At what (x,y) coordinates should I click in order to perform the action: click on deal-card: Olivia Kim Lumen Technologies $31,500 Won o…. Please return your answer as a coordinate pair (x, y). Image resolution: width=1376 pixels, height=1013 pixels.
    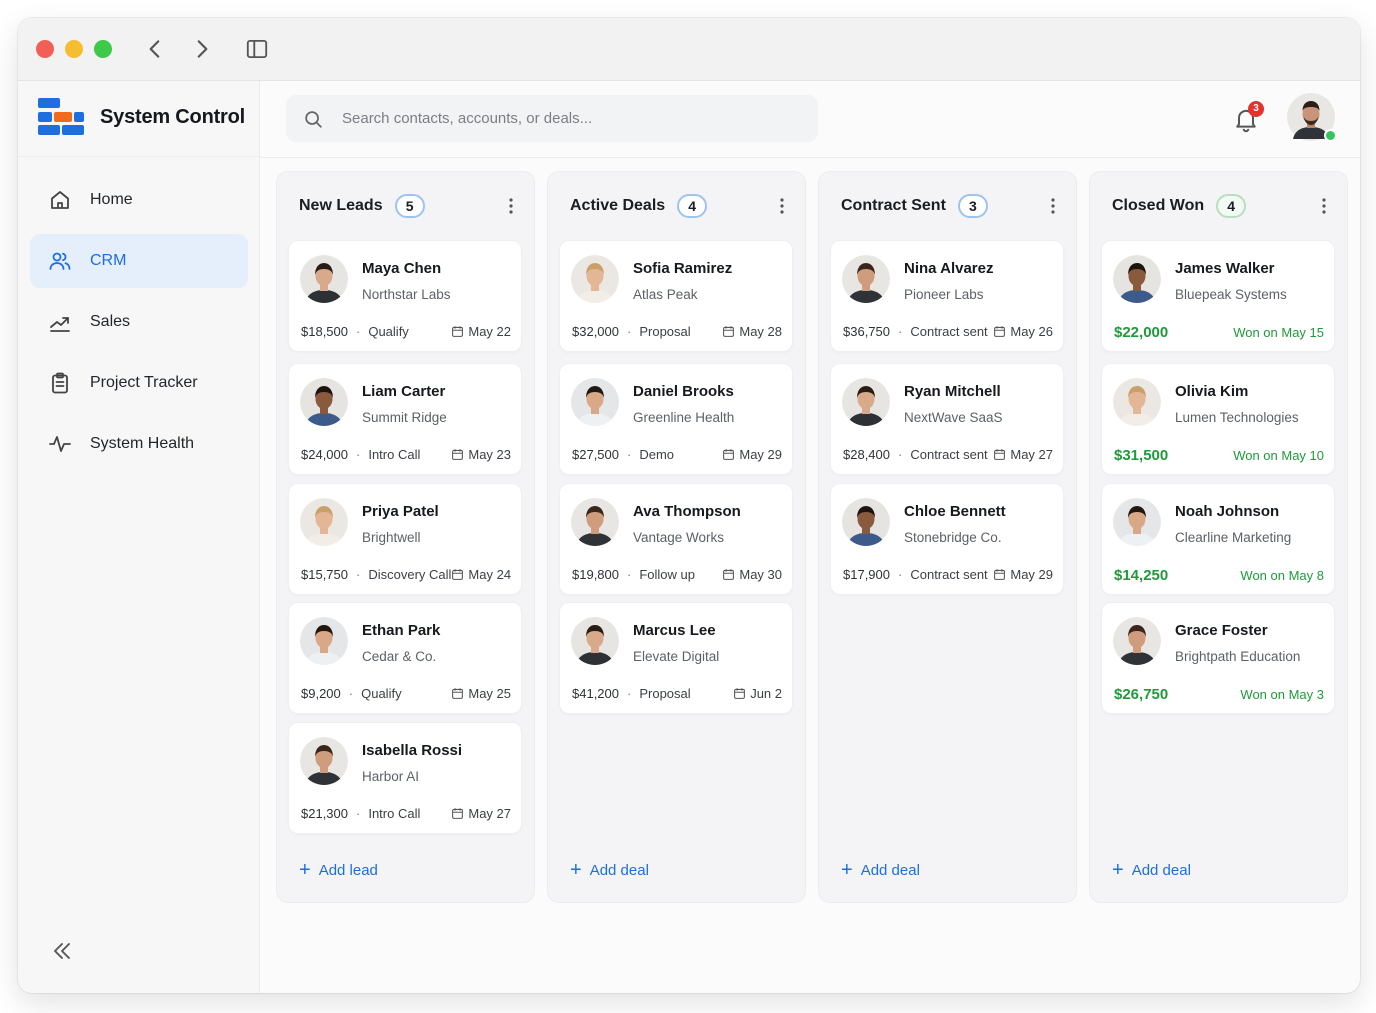
    Looking at the image, I should click on (1218, 419).